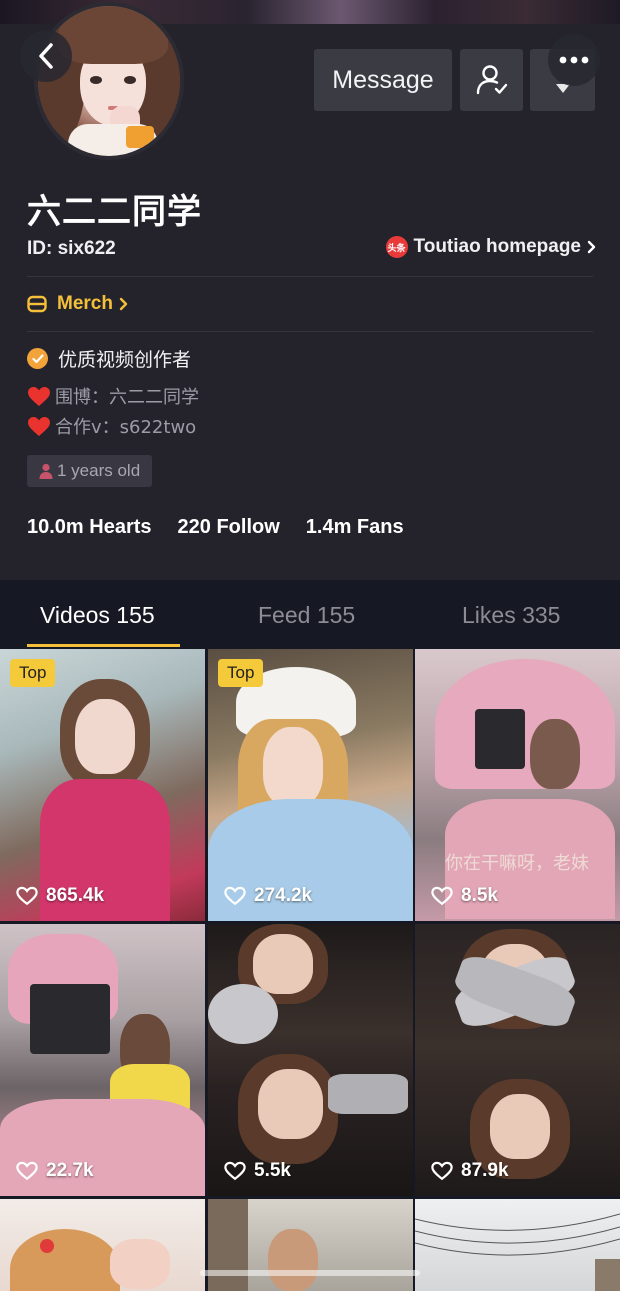  I want to click on video-thumbnail: Top 865.4k, so click(102, 785).